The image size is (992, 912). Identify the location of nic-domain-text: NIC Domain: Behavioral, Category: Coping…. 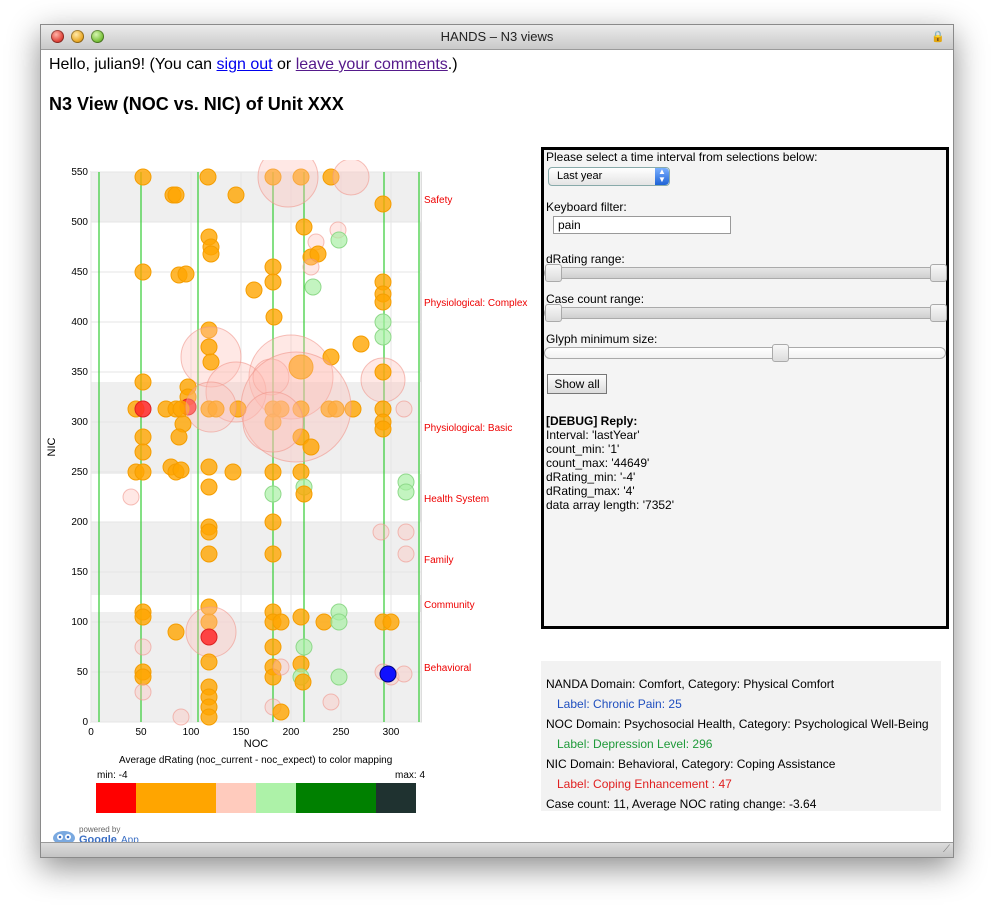
(691, 764).